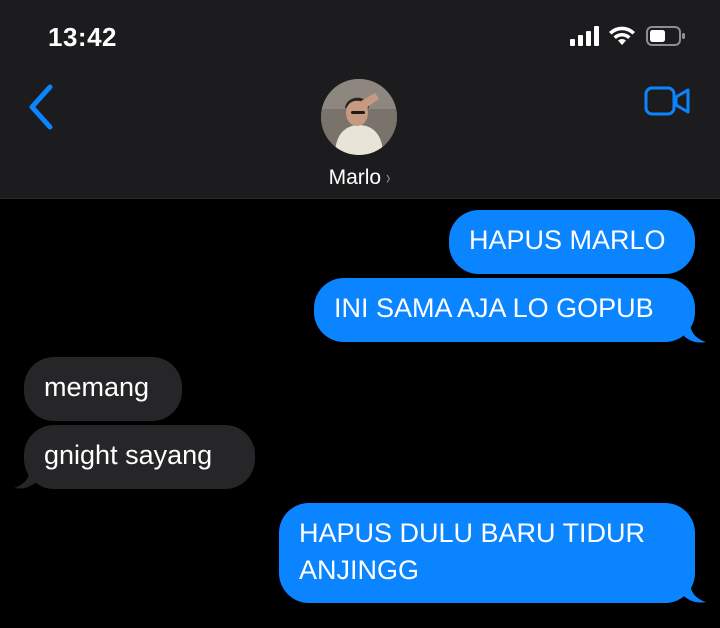  Describe the element at coordinates (567, 240) in the screenshot. I see `message-text: HAPUS MARLO` at that location.